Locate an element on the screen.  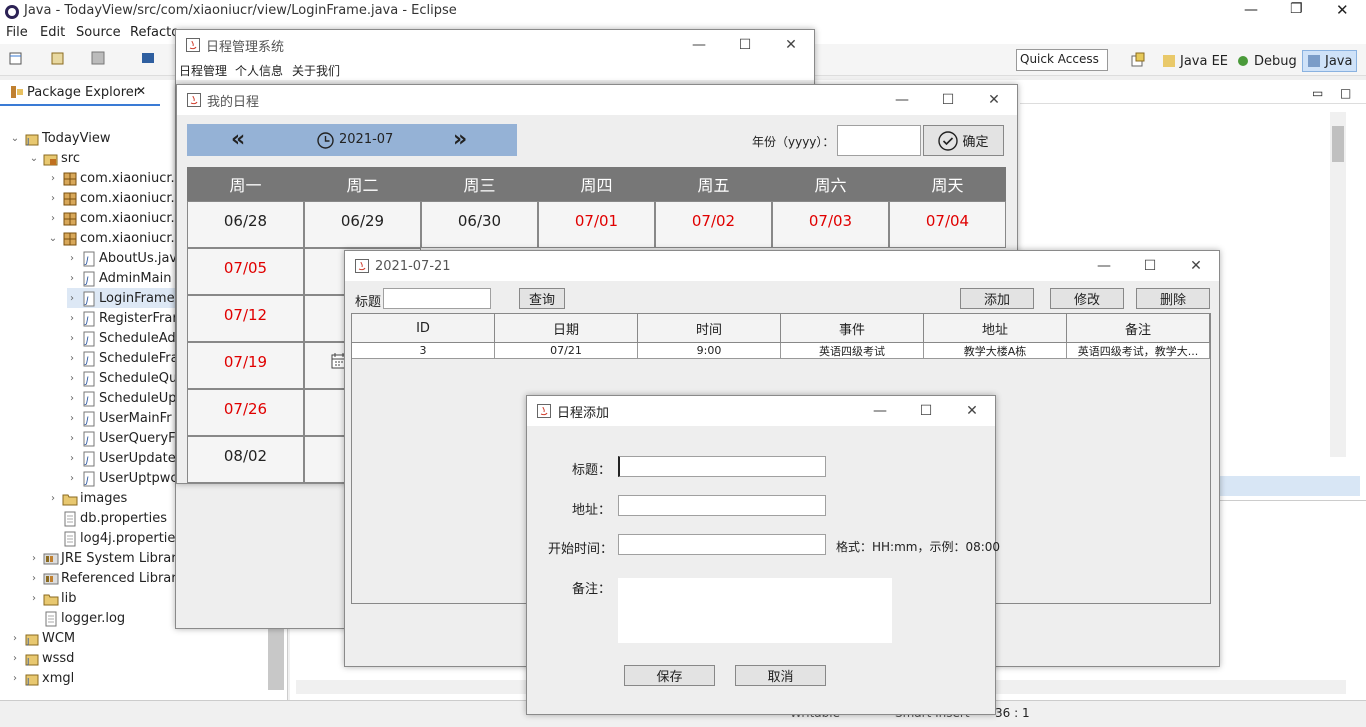
tree-item: › Jwssd is located at coordinates (42, 658).